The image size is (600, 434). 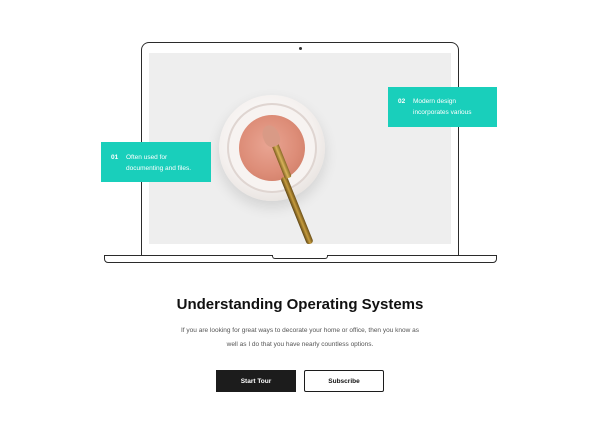 I want to click on laptop-camera-icon, so click(x=300, y=48).